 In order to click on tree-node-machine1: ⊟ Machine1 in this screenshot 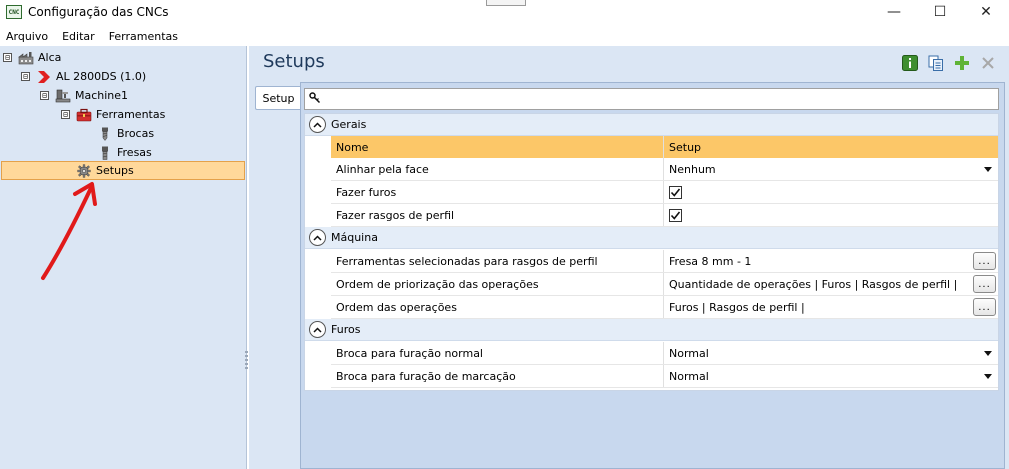, I will do `click(84, 95)`.